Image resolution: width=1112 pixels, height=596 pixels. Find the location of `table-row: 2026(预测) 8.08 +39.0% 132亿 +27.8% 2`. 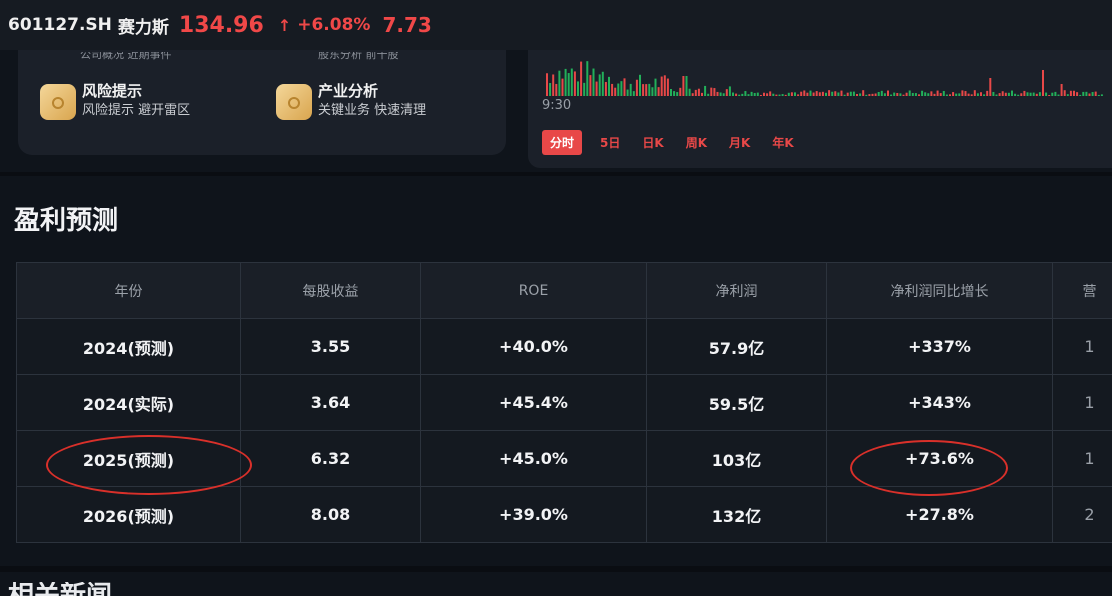

table-row: 2026(预测) 8.08 +39.0% 132亿 +27.8% 2 is located at coordinates (564, 514).